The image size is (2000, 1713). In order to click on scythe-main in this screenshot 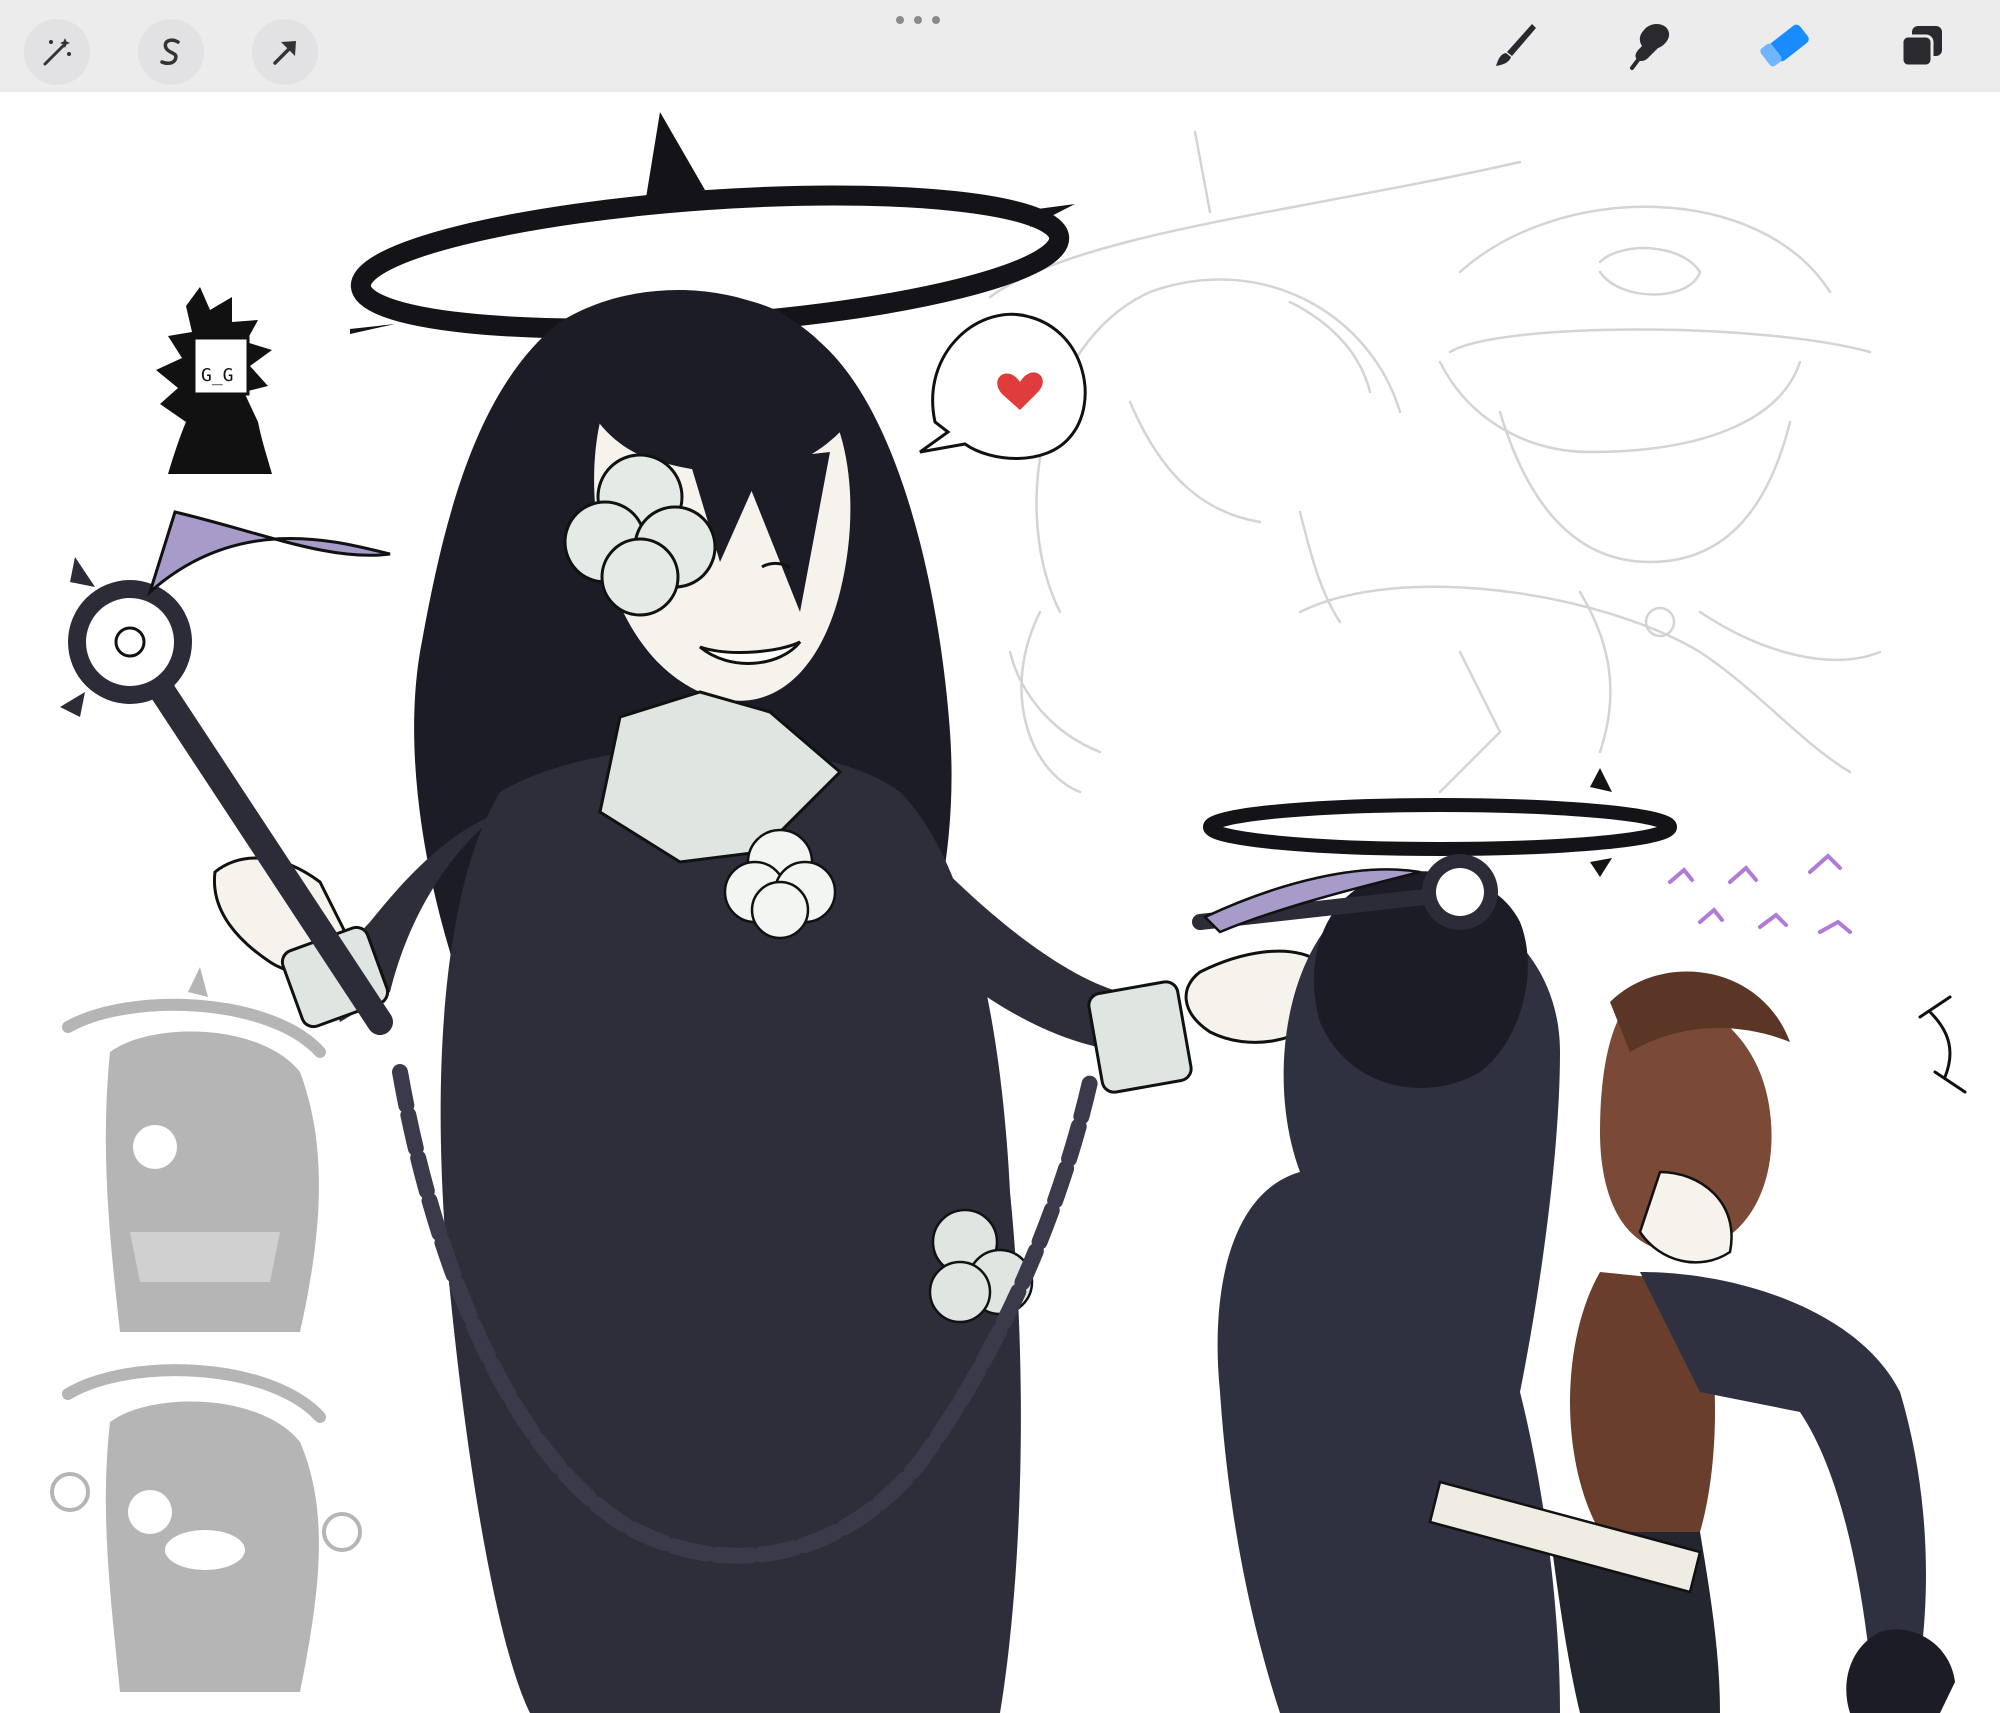, I will do `click(226, 772)`.